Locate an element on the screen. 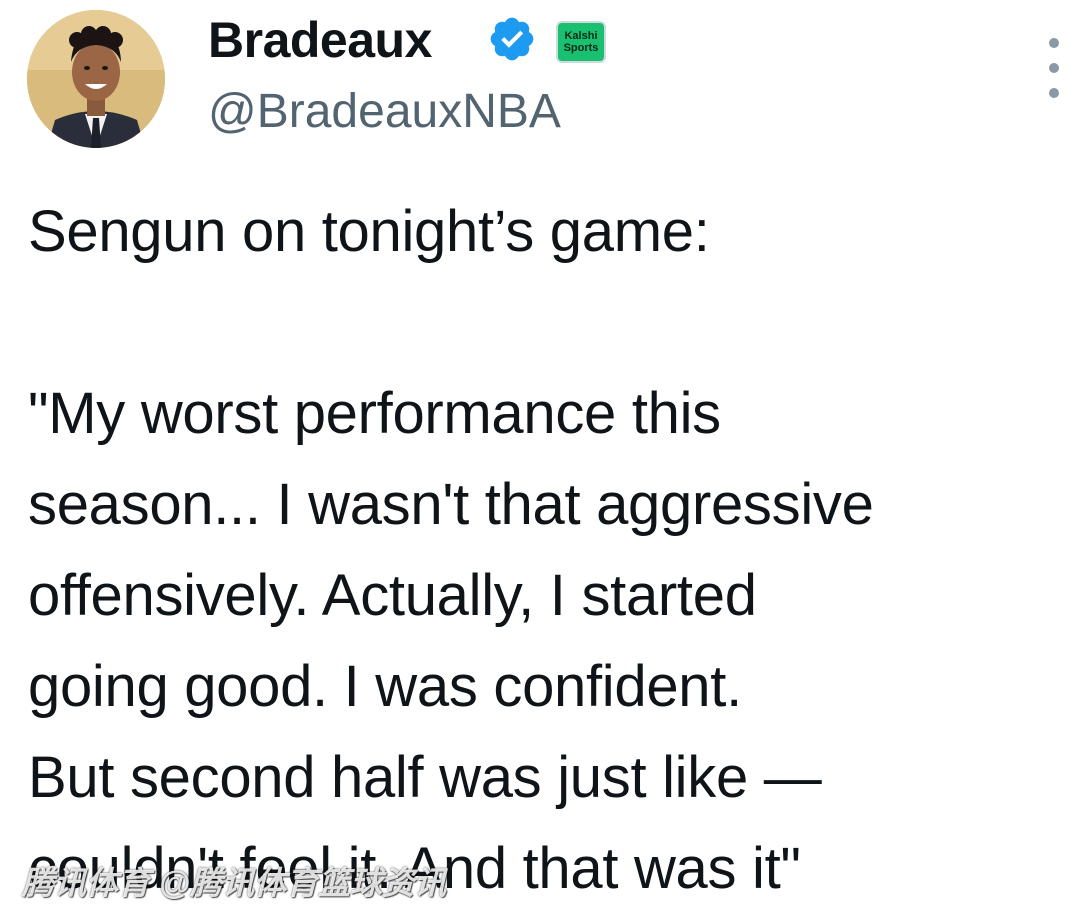 This screenshot has width=1080, height=916. sponsor-badge: Kalshi Sports is located at coordinates (581, 42).